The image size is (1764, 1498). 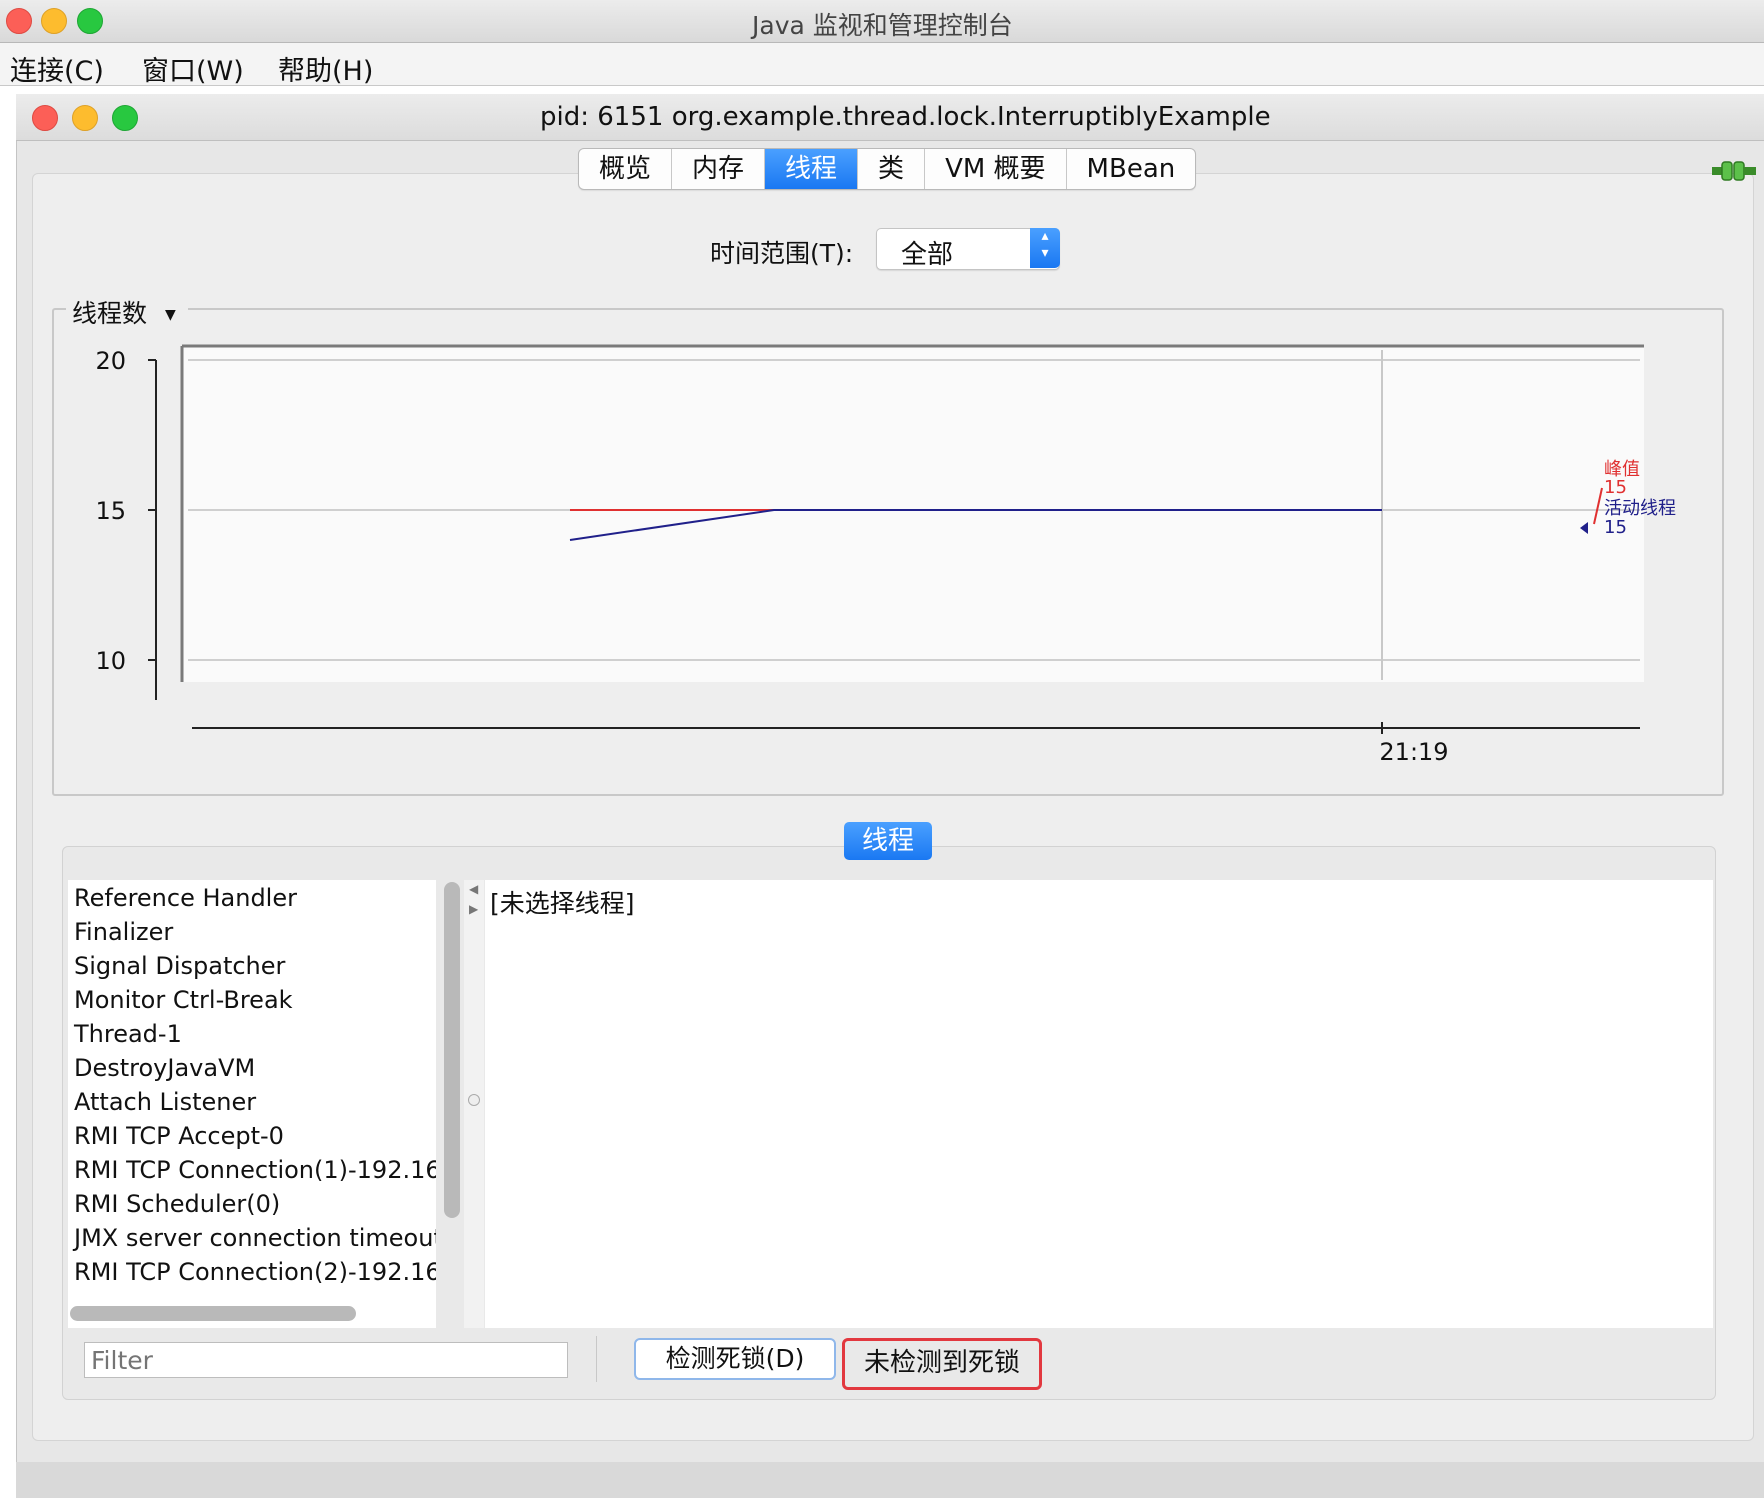 I want to click on threads-panel-title: 线程, so click(x=888, y=841).